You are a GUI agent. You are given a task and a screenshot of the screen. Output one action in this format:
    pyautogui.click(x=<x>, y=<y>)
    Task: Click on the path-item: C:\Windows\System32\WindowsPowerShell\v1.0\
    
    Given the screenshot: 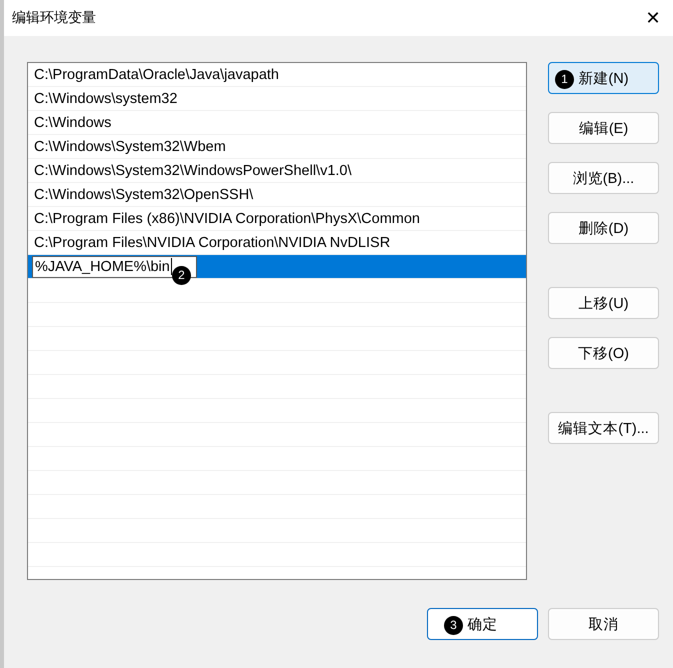 What is the action you would take?
    pyautogui.click(x=277, y=171)
    